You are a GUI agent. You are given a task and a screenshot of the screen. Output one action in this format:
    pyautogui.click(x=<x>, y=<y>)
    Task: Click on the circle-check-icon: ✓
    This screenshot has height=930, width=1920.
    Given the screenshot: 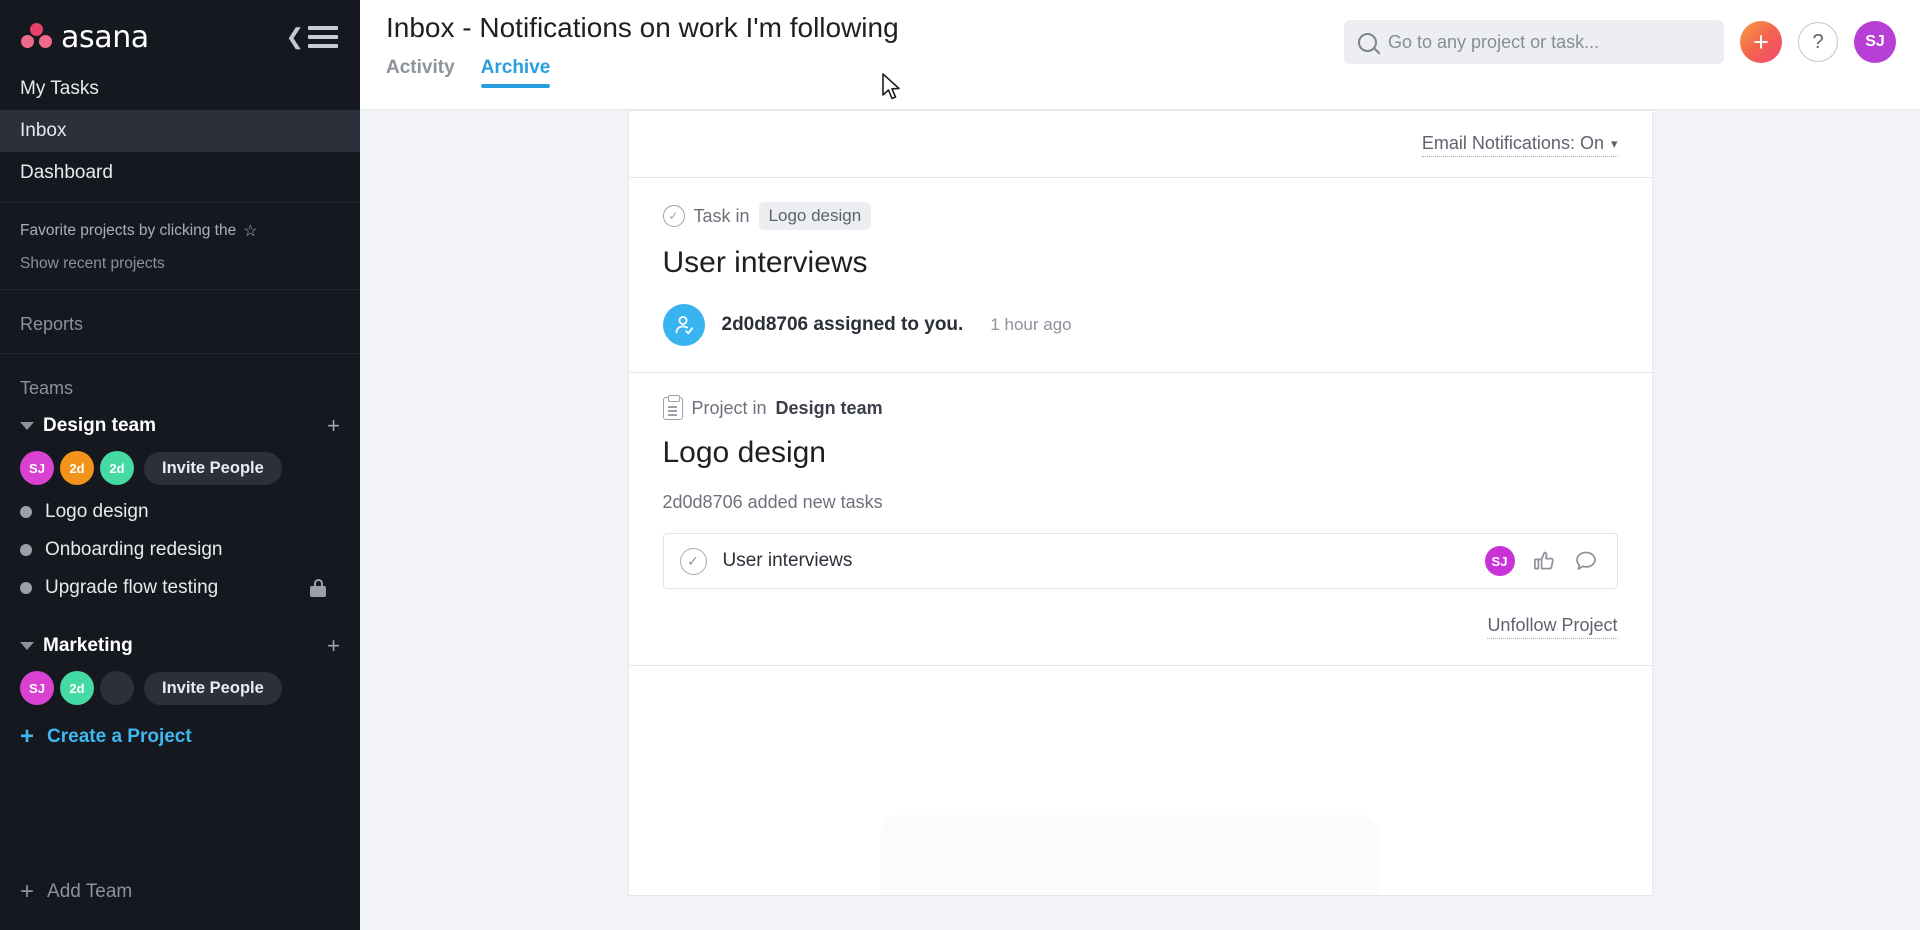 What is the action you would take?
    pyautogui.click(x=673, y=216)
    